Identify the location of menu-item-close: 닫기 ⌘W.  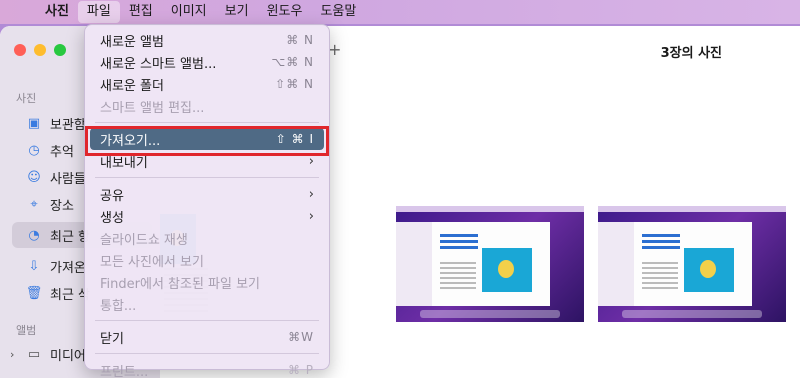
(207, 337).